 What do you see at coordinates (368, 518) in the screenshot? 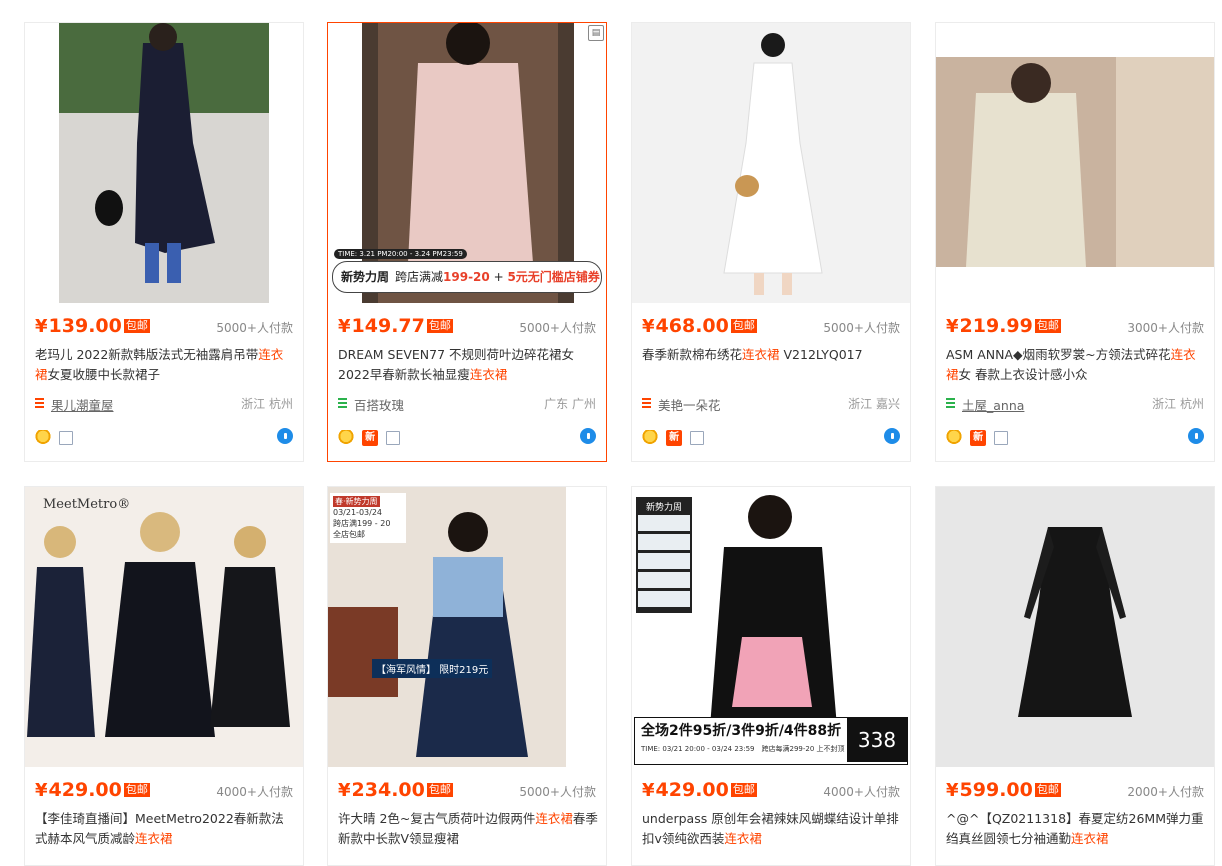
I see `promo-tag: 春·新势力周 03/21-03/24 跨店满199 - 20 全店包邮` at bounding box center [368, 518].